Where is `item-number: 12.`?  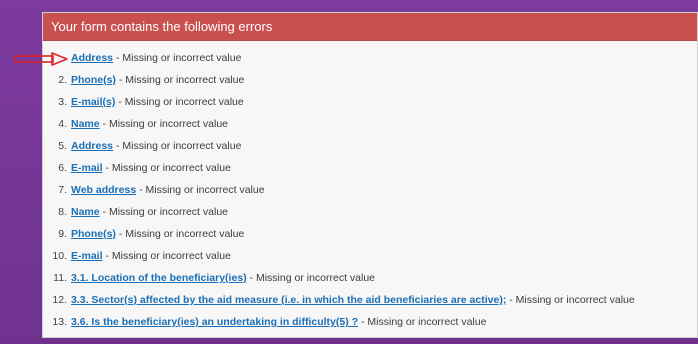
item-number: 12. is located at coordinates (59, 300).